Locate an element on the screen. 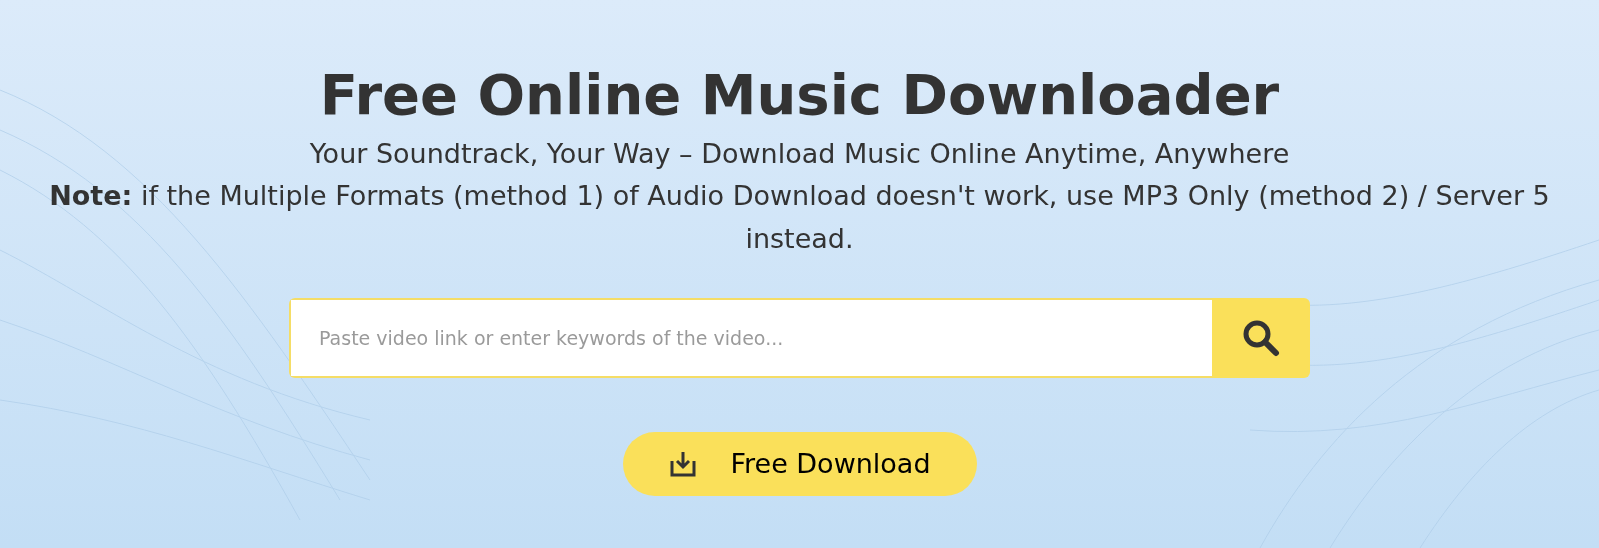 The image size is (1599, 548). download-button: Free Download is located at coordinates (799, 464).